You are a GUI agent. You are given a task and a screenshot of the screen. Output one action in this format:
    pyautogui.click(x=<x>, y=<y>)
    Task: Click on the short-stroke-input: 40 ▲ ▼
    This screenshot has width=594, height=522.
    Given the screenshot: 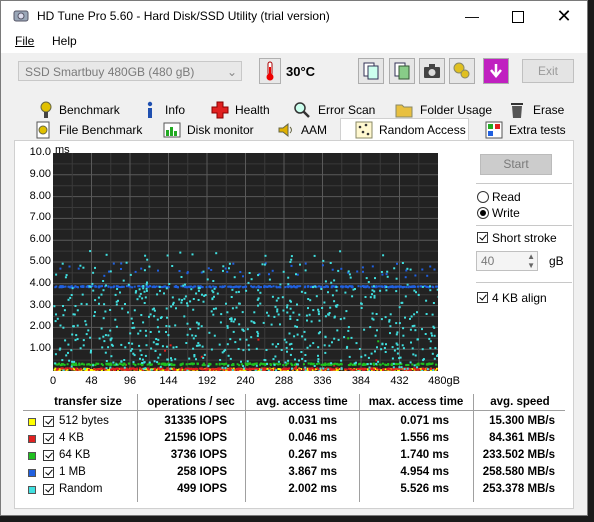 What is the action you would take?
    pyautogui.click(x=507, y=261)
    